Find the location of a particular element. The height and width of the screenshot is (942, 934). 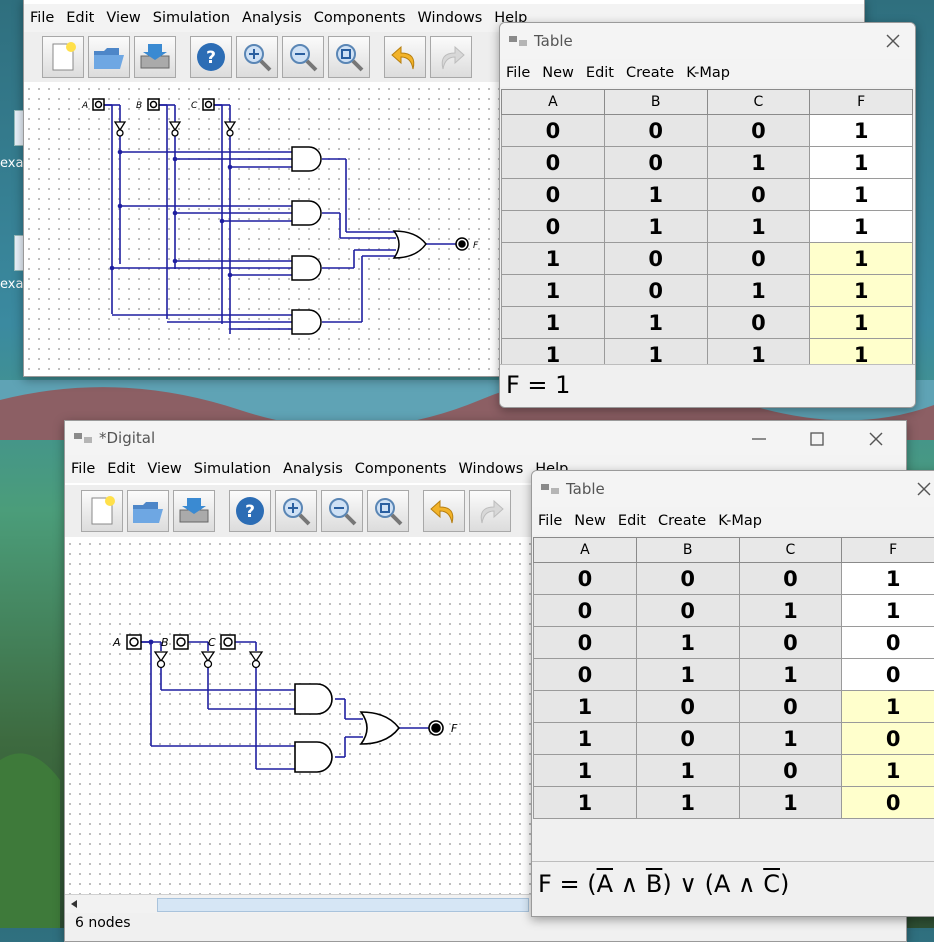

truth-table-1: ABCF00010011010101111001101111011111 is located at coordinates (707, 230).